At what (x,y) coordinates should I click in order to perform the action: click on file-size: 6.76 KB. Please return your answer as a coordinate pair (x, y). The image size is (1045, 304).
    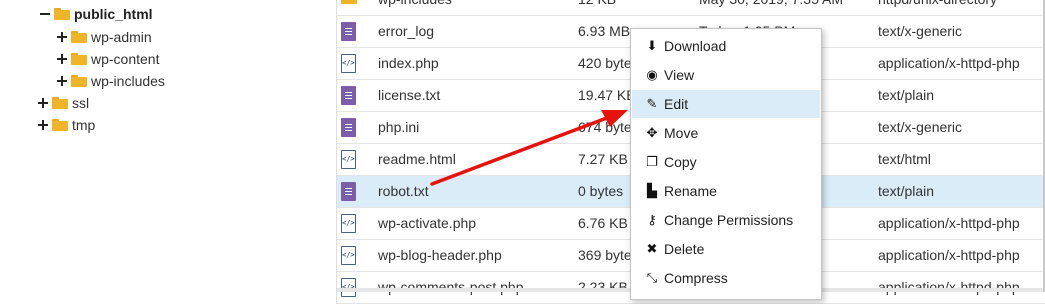
    Looking at the image, I should click on (603, 223).